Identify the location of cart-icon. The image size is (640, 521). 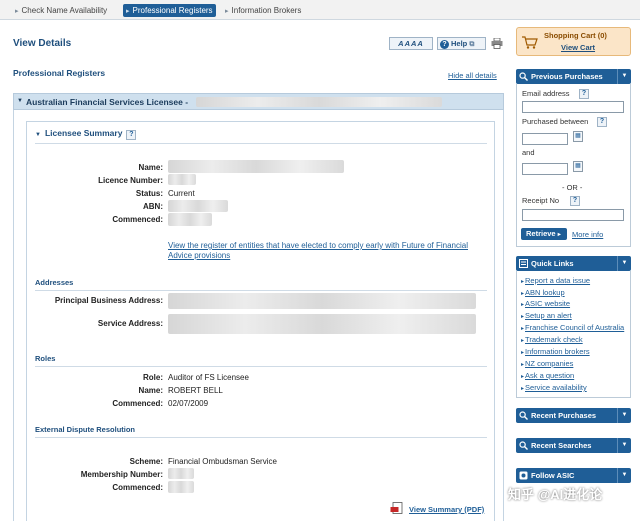
(530, 42).